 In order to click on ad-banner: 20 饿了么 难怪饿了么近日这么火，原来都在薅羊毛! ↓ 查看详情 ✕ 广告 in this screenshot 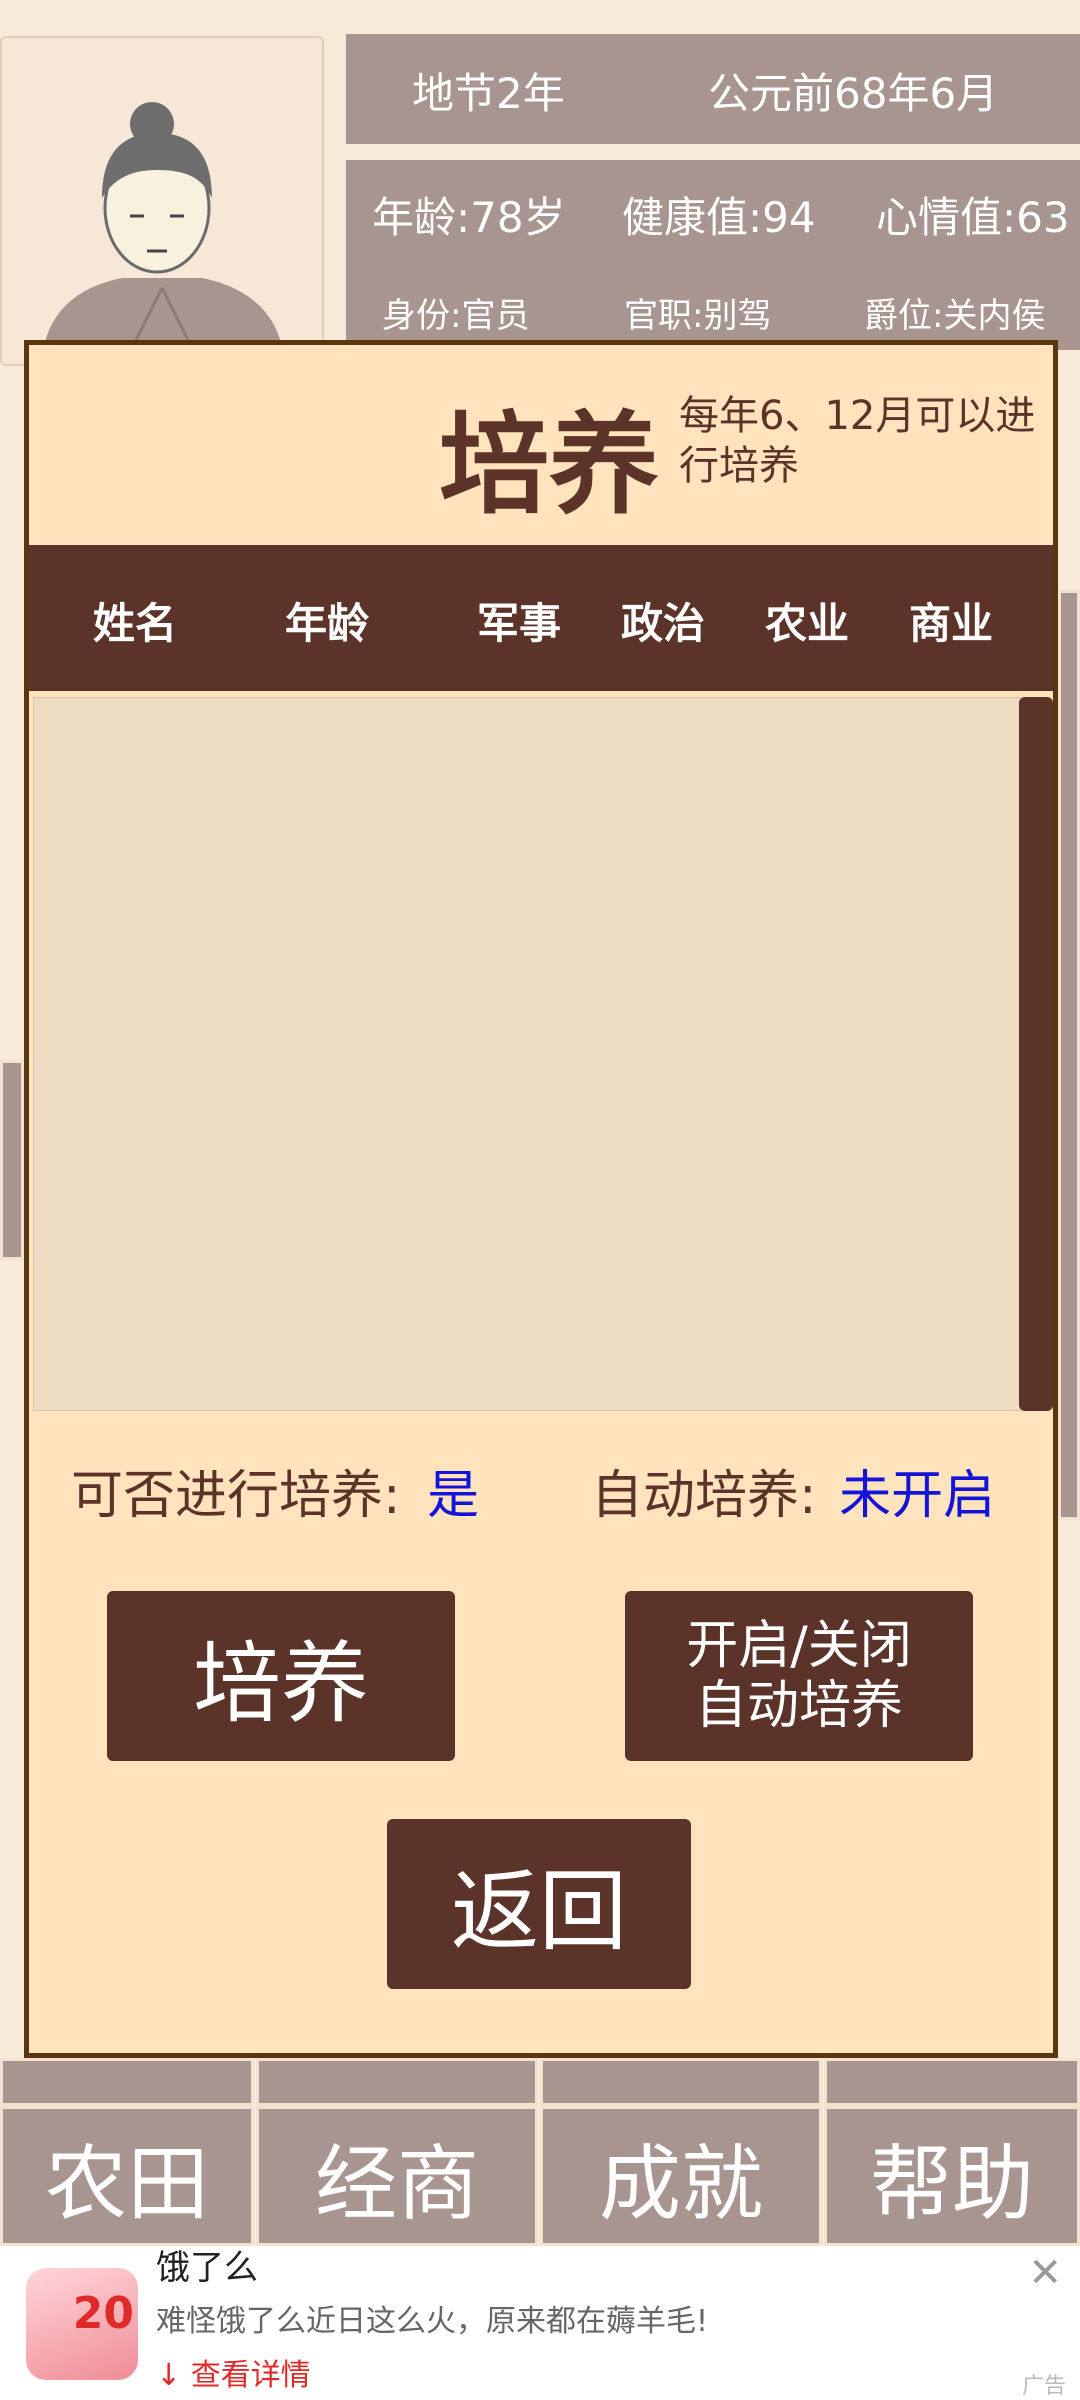, I will do `click(540, 2323)`.